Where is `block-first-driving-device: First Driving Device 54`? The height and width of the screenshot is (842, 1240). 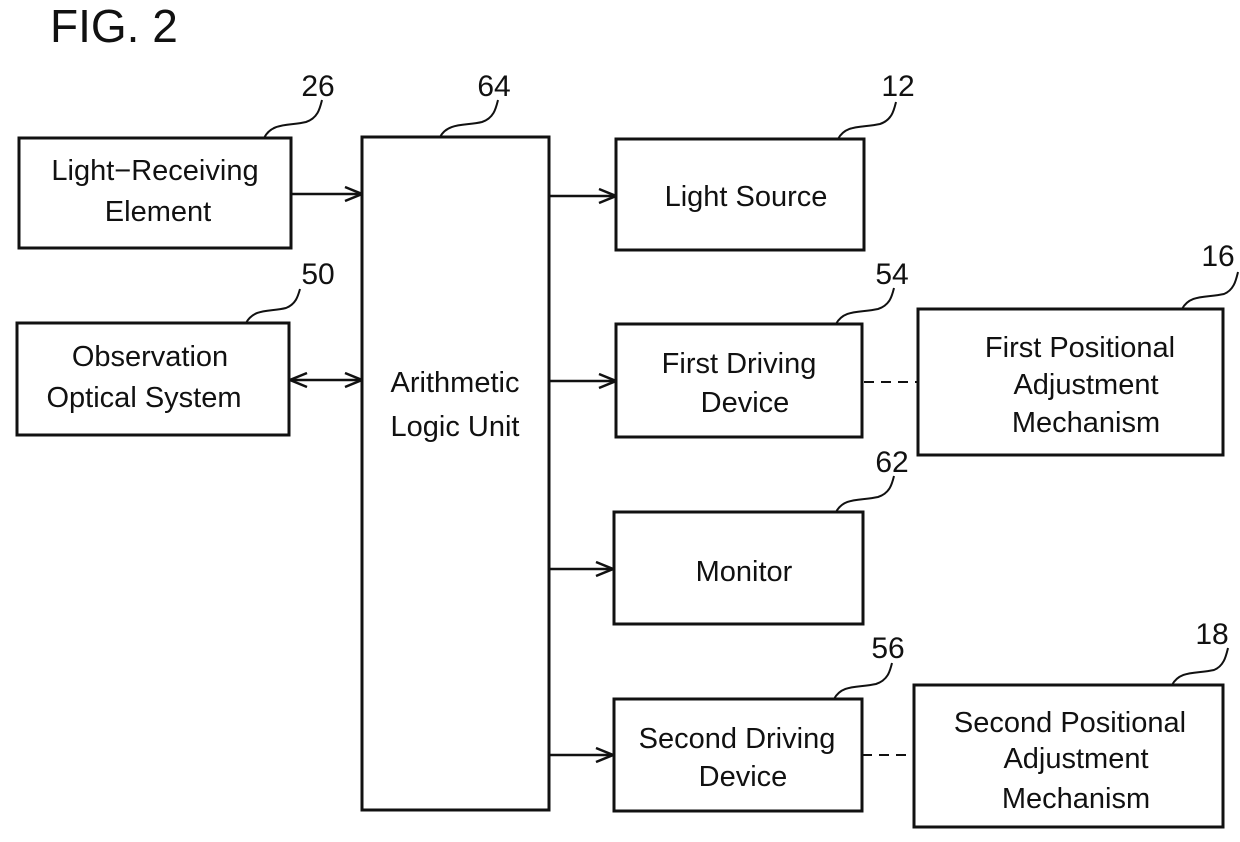
block-first-driving-device: First Driving Device 54 is located at coordinates (761, 348).